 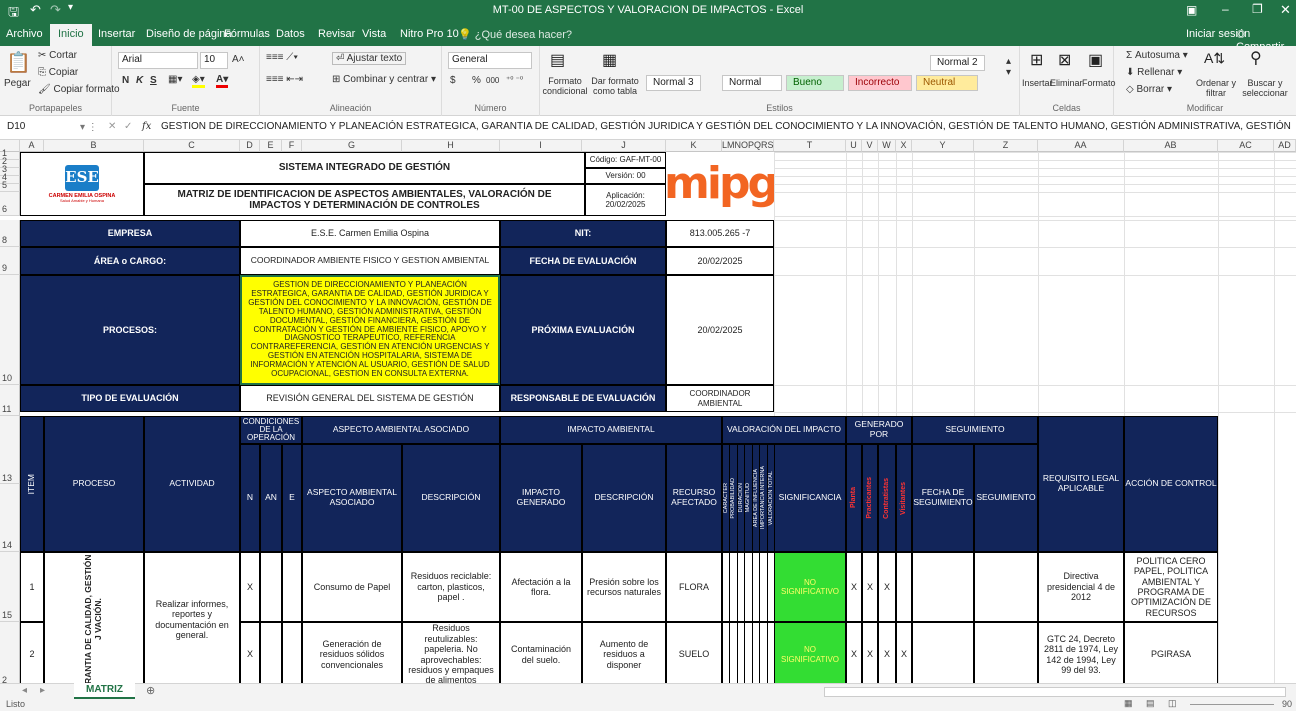 I want to click on proceso-cell: RANTIA DE CALIDAD, GESTIÓN J VACIÓN., so click(x=94, y=617).